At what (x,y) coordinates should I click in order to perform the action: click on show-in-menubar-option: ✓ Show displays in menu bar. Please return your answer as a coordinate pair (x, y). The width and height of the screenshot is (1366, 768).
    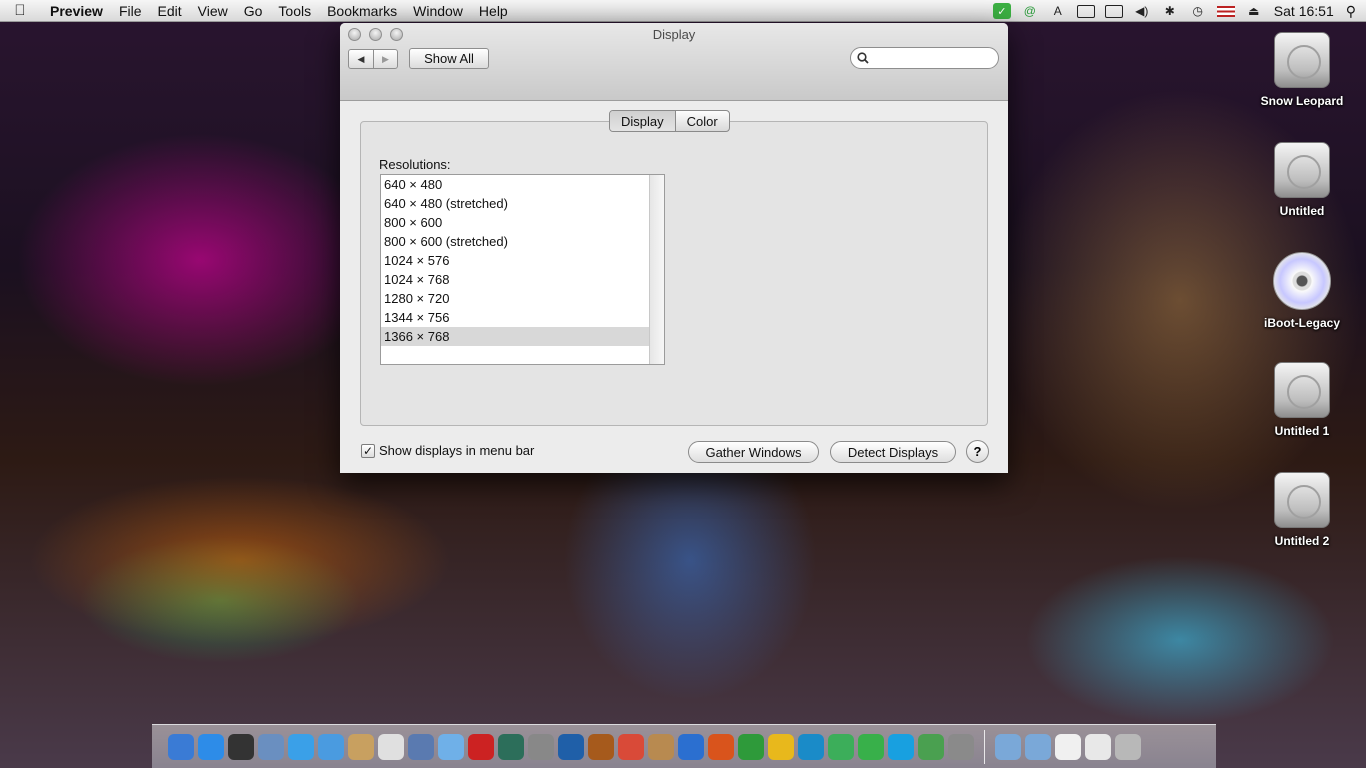
    Looking at the image, I should click on (447, 450).